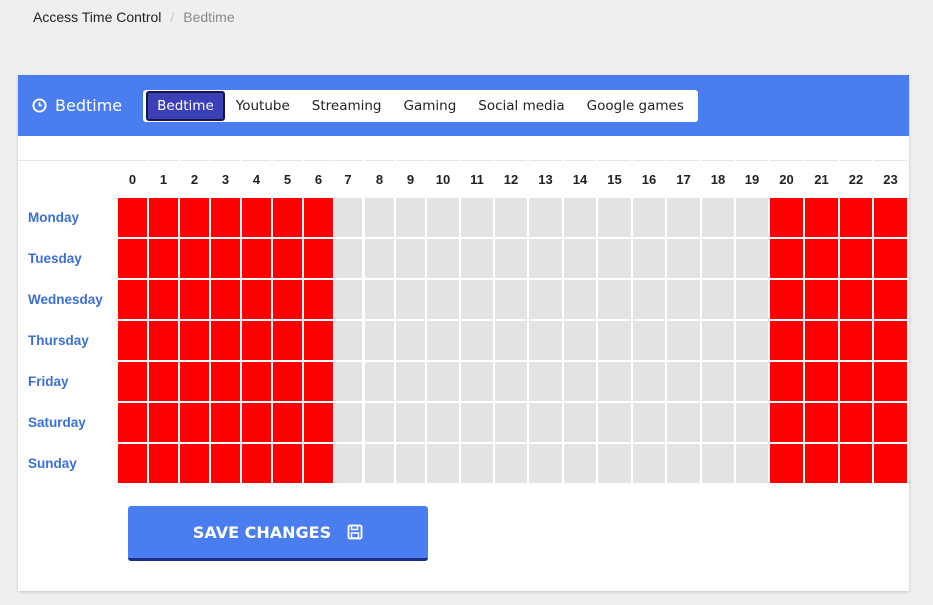 This screenshot has height=605, width=933. What do you see at coordinates (185, 105) in the screenshot?
I see `tab-bedtime: Bedtime` at bounding box center [185, 105].